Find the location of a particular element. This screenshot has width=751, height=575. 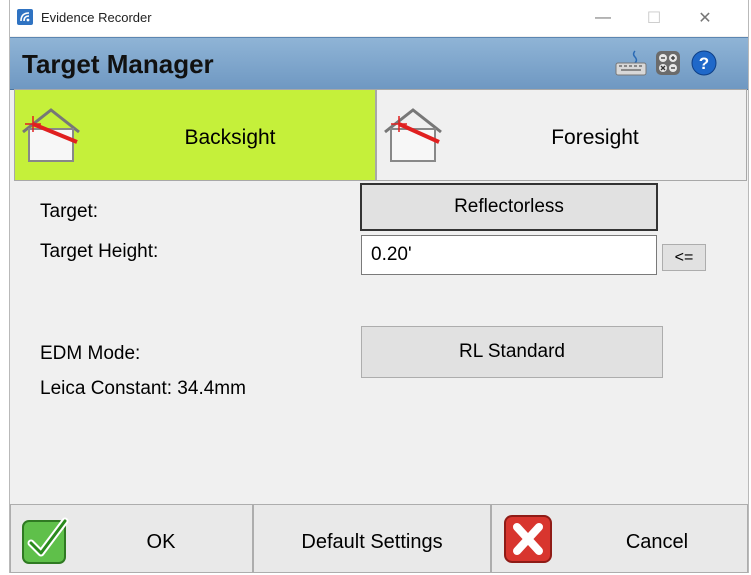

ok-label: OK is located at coordinates (161, 542).